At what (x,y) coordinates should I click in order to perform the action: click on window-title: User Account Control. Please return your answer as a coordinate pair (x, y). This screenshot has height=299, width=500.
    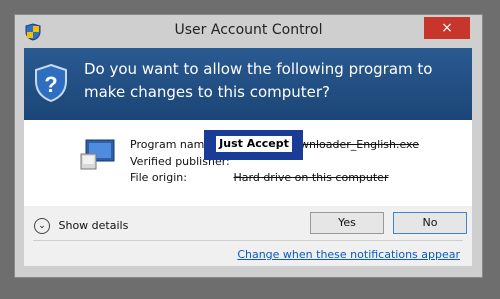
    Looking at the image, I should click on (248, 30).